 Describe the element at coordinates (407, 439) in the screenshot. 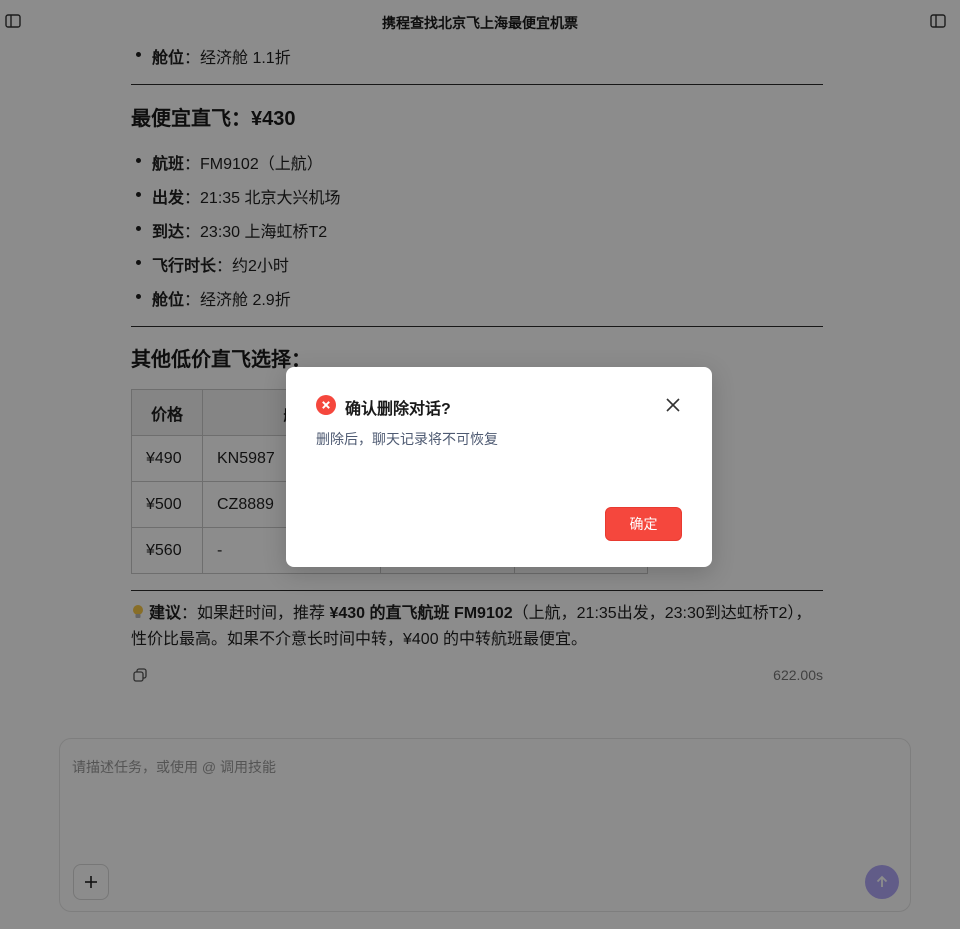

I see `dialog-description: 删除后，聊天记录将不可恢复` at that location.